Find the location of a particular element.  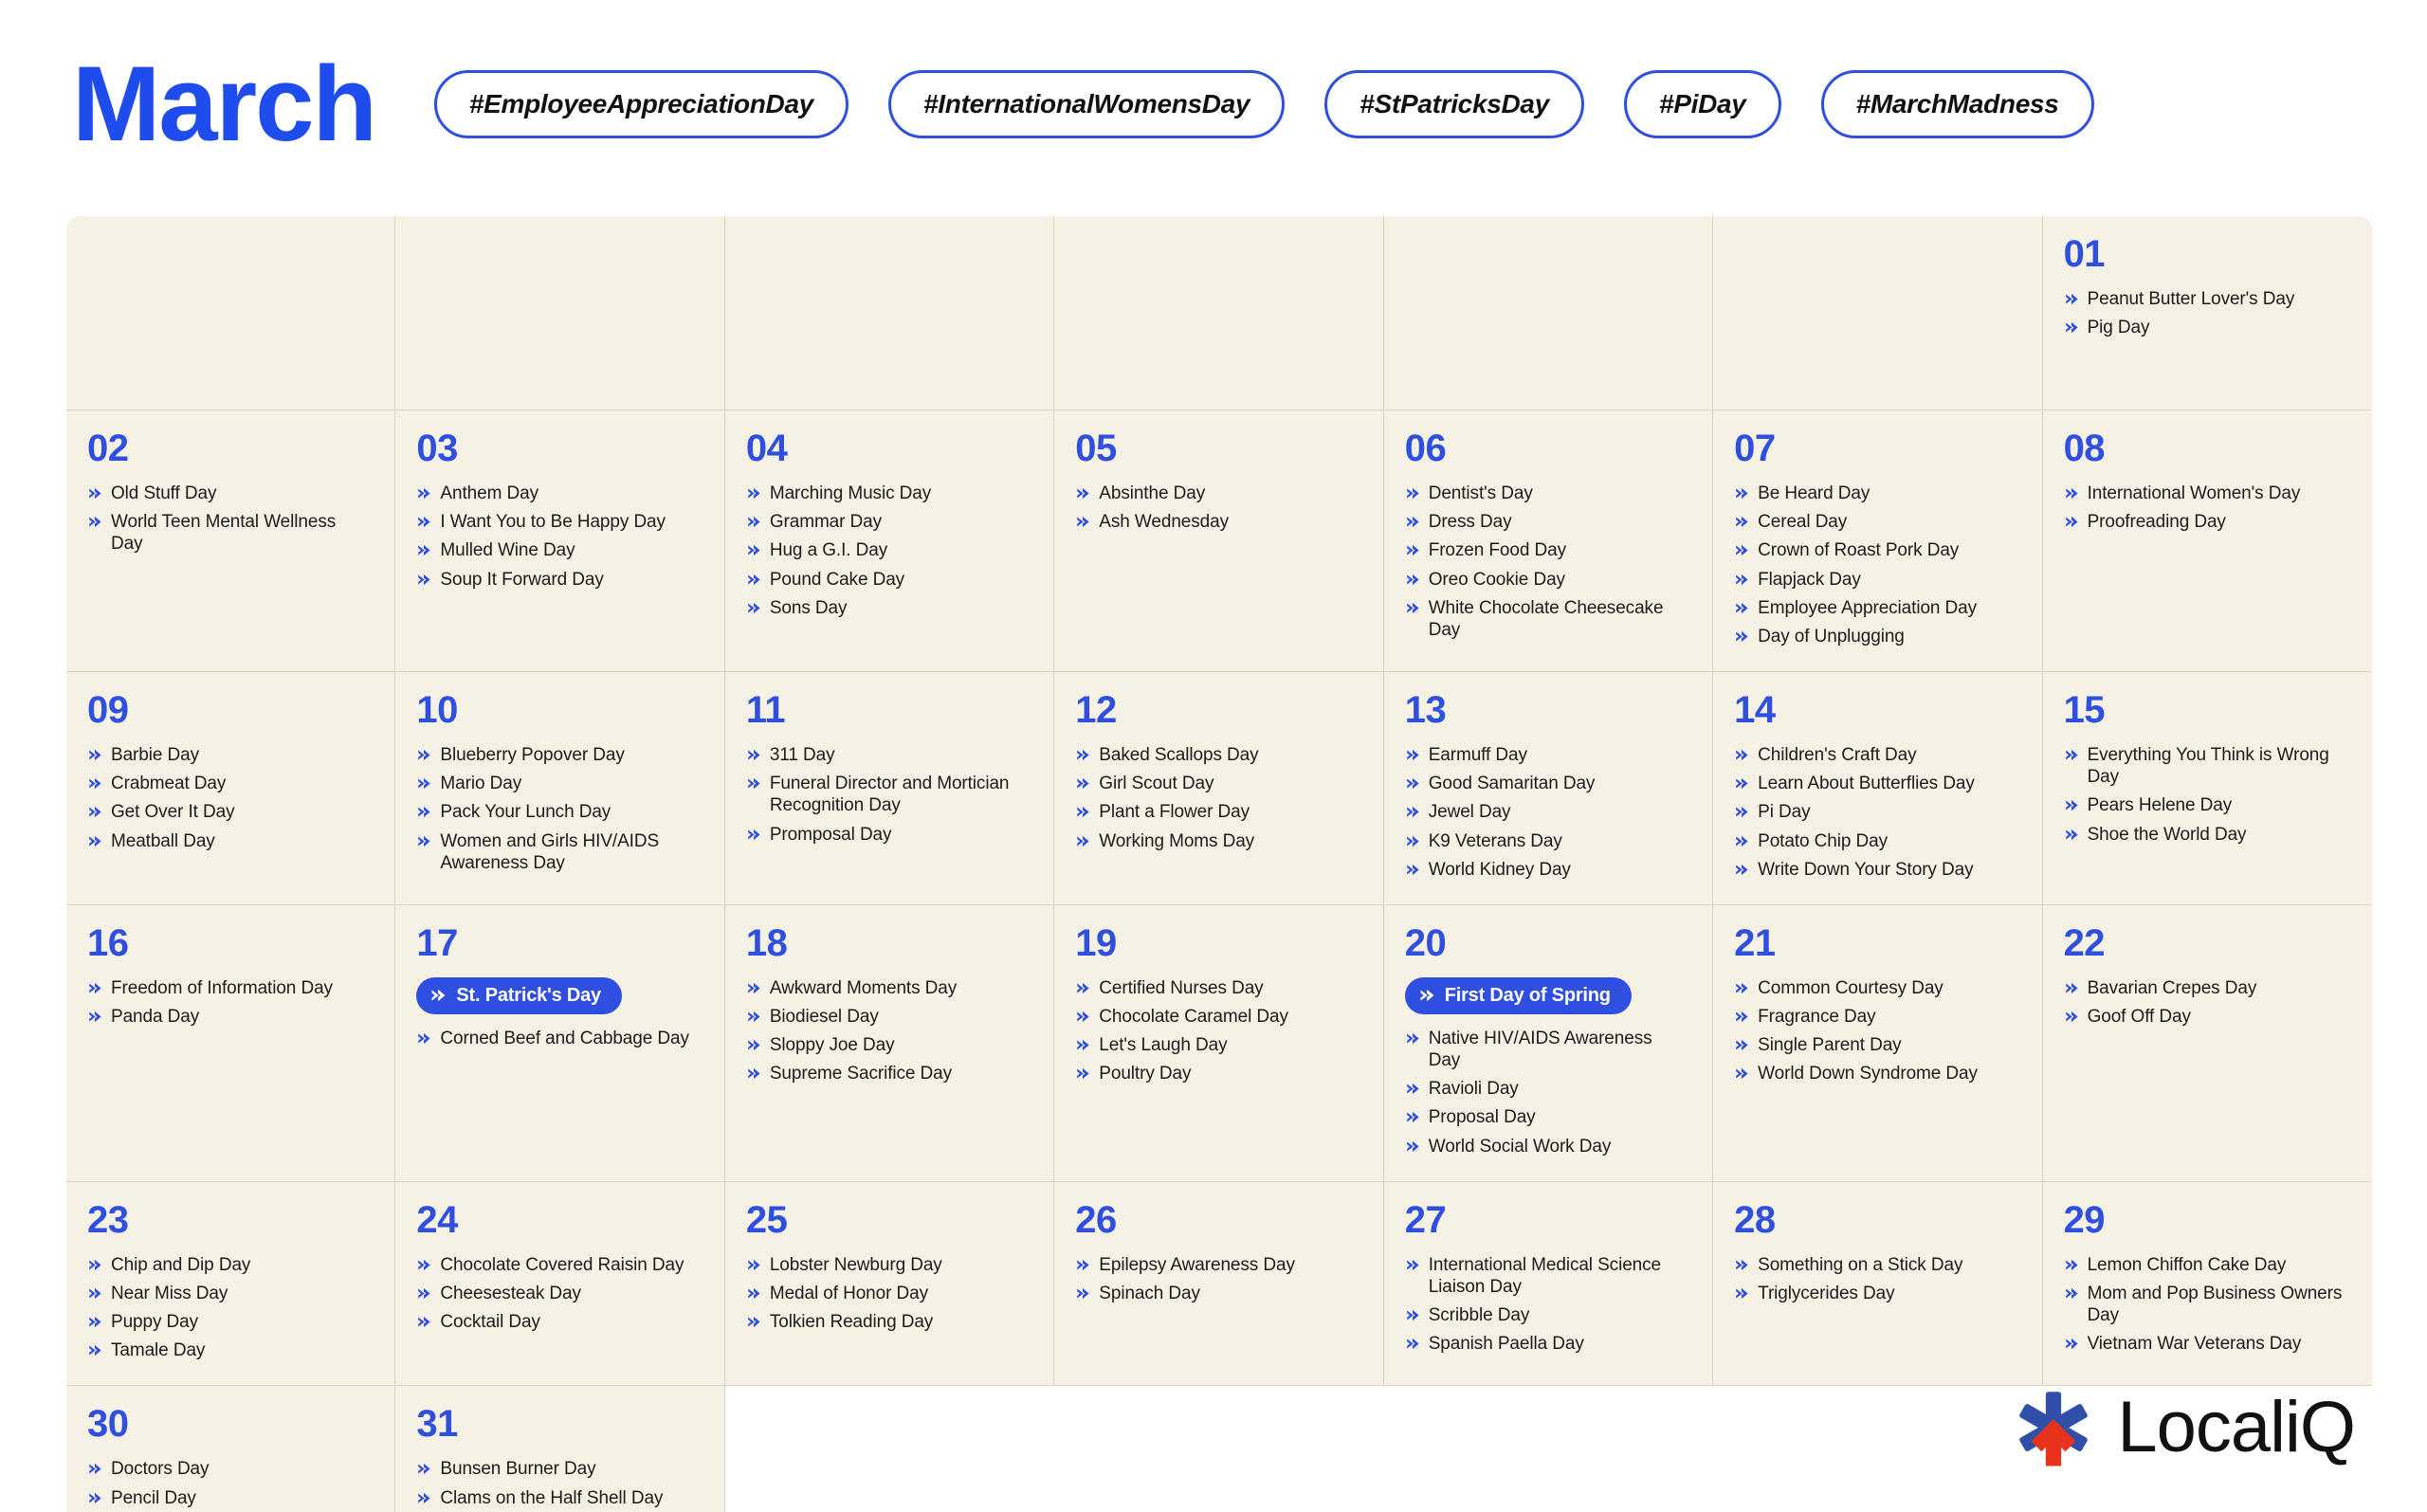

holiday-list-item: Triglycerides Day is located at coordinates (1875, 1294).